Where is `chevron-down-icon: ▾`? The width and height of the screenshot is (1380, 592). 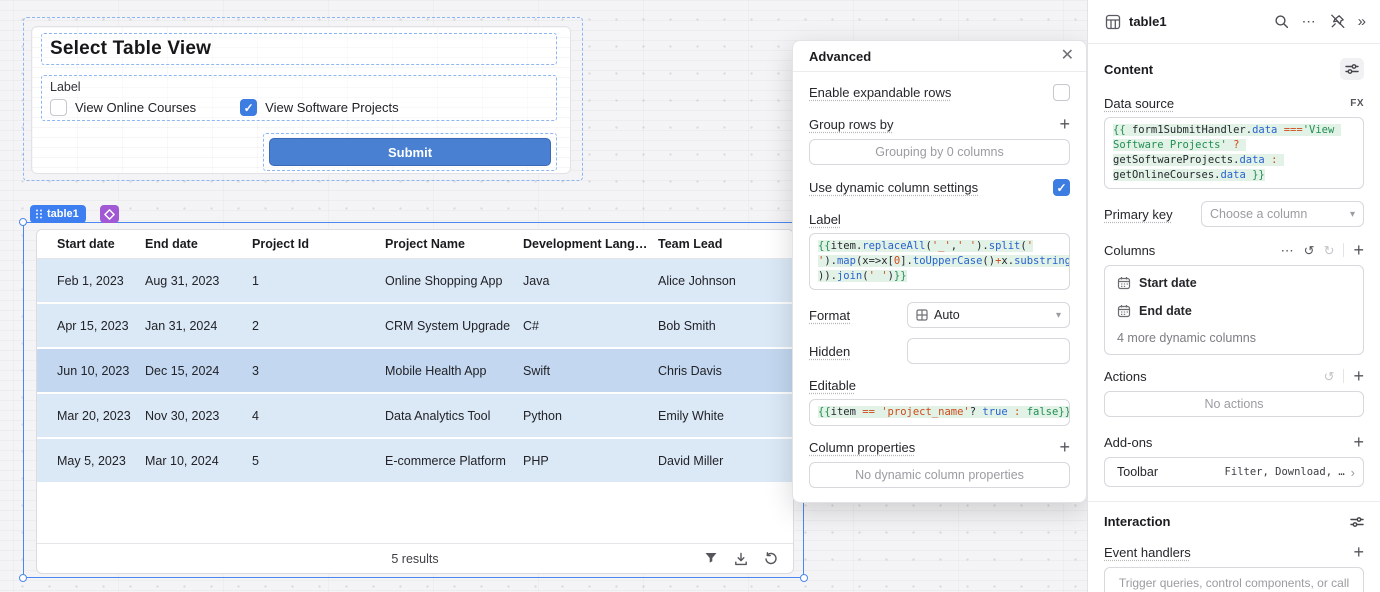
chevron-down-icon: ▾ is located at coordinates (1352, 214).